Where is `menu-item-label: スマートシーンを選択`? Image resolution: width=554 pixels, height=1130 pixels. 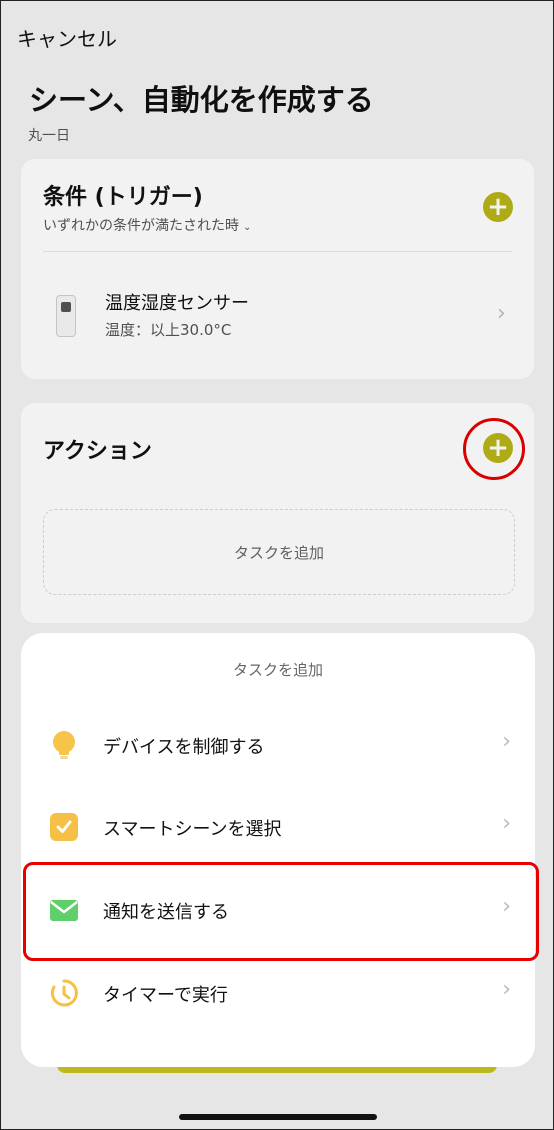 menu-item-label: スマートシーンを選択 is located at coordinates (192, 829).